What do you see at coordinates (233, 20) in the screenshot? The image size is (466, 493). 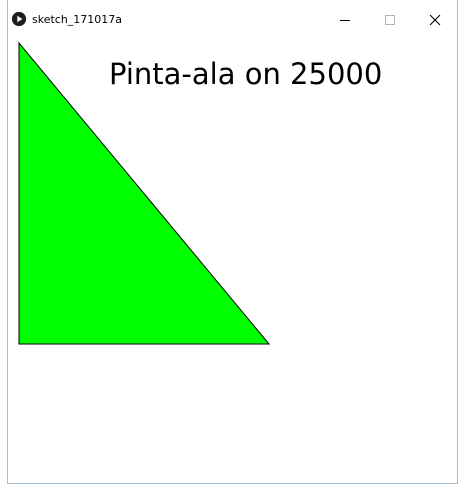 I see `title-bar: sketch_171017a` at bounding box center [233, 20].